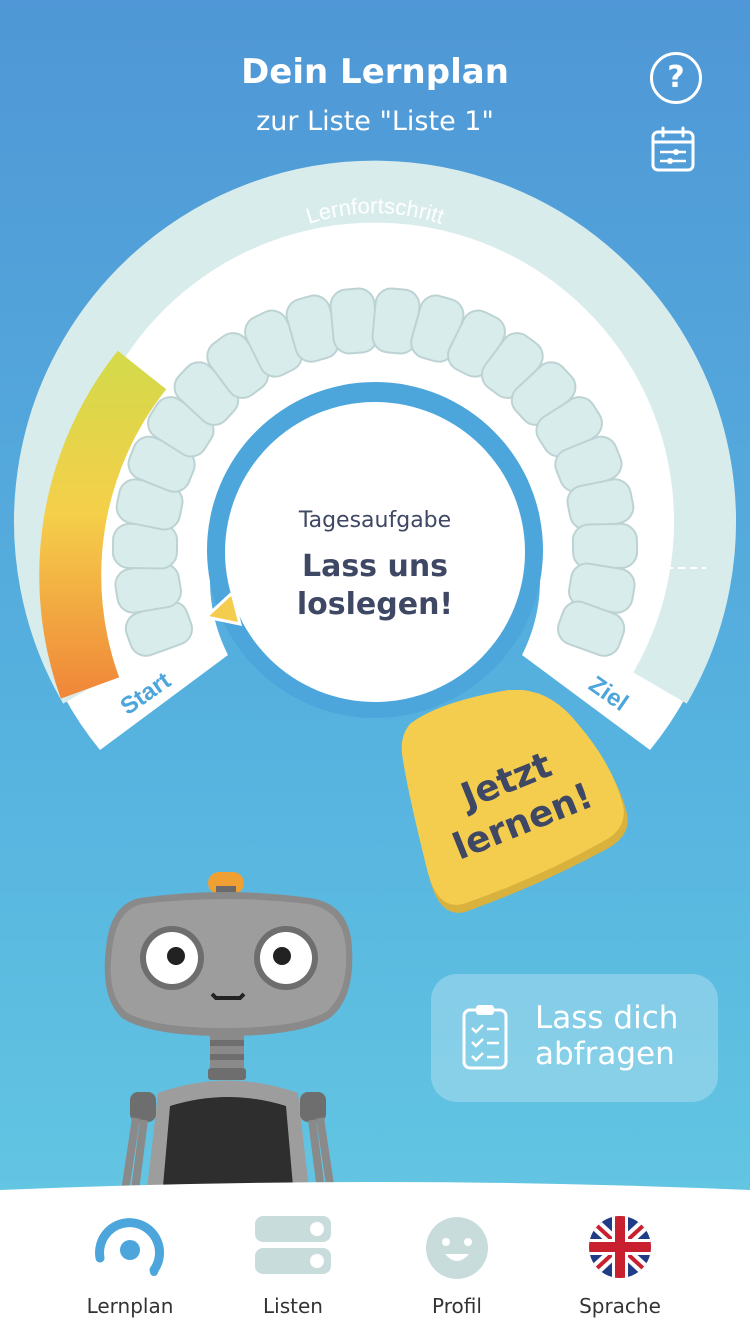  I want to click on tab-profil: Profil, so click(457, 1264).